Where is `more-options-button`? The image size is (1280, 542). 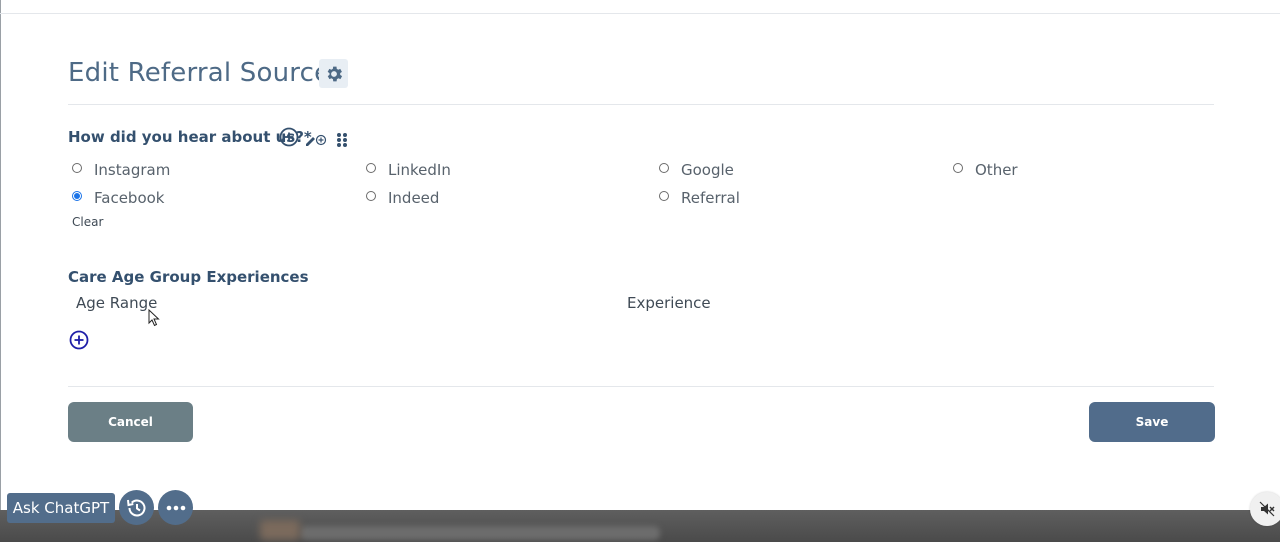 more-options-button is located at coordinates (175, 507).